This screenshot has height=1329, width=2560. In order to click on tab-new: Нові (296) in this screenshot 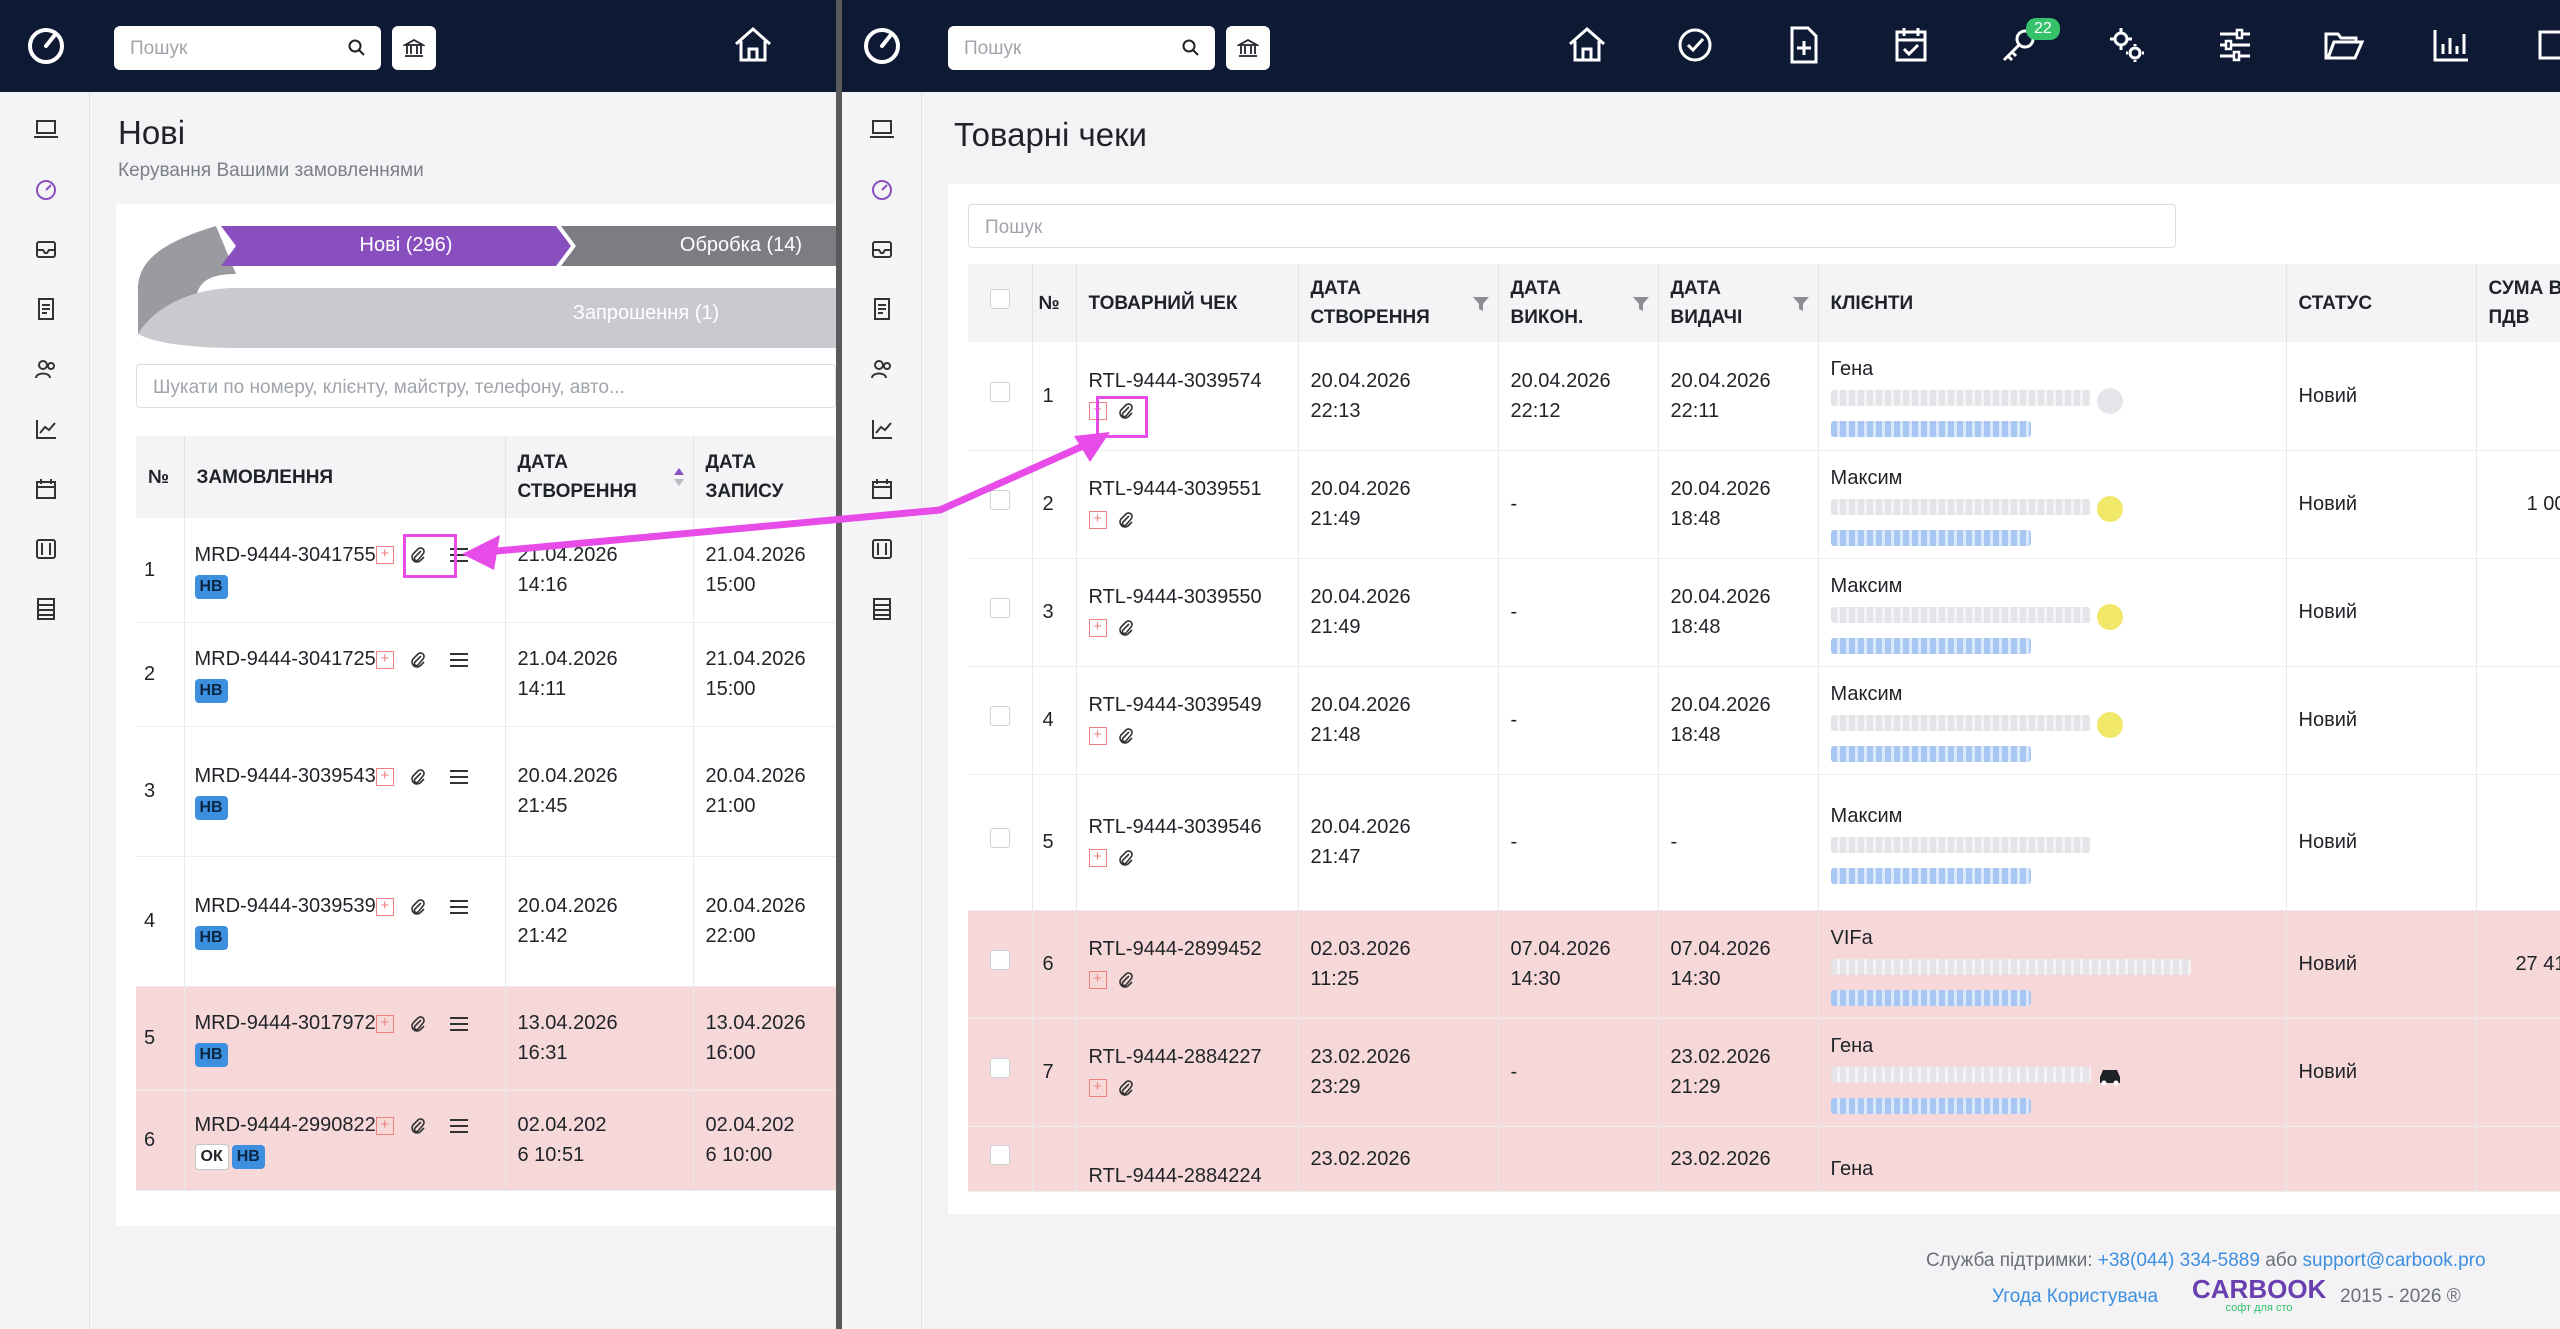, I will do `click(406, 245)`.